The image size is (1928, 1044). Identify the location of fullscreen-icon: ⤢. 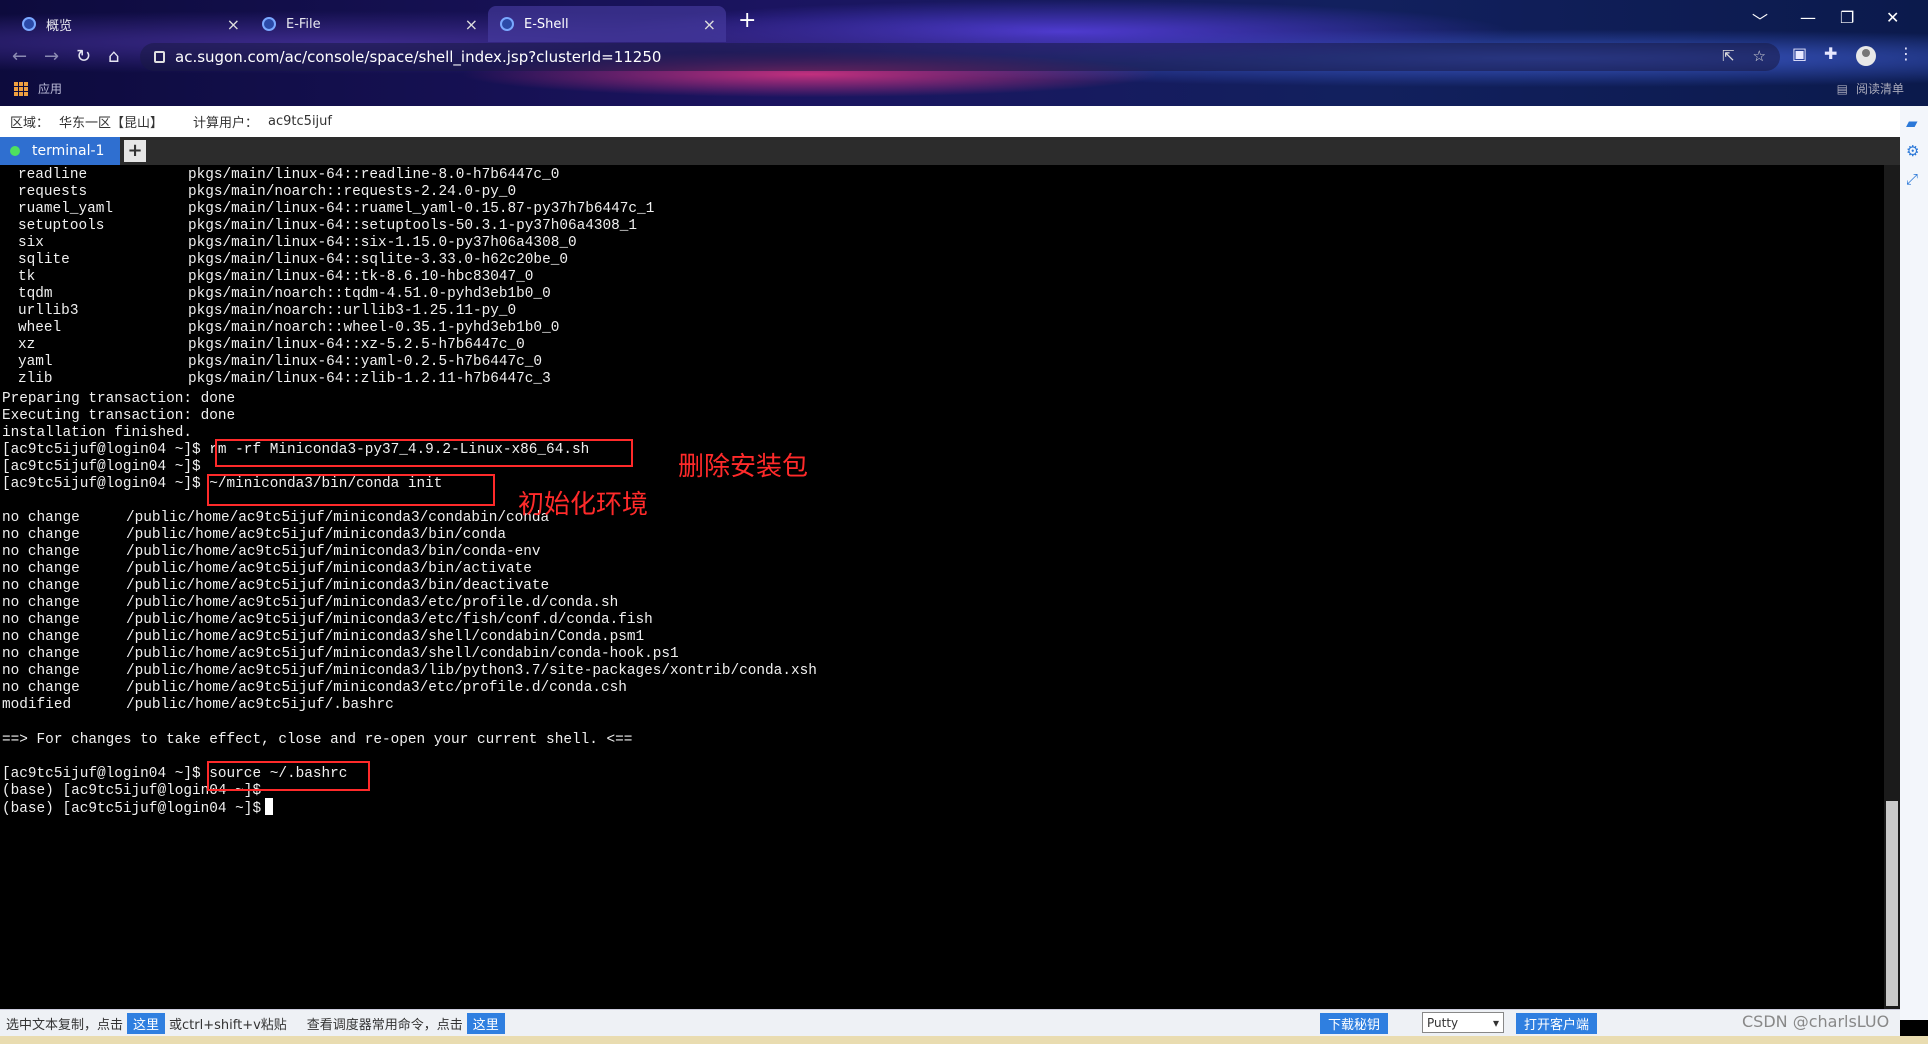
(1912, 179).